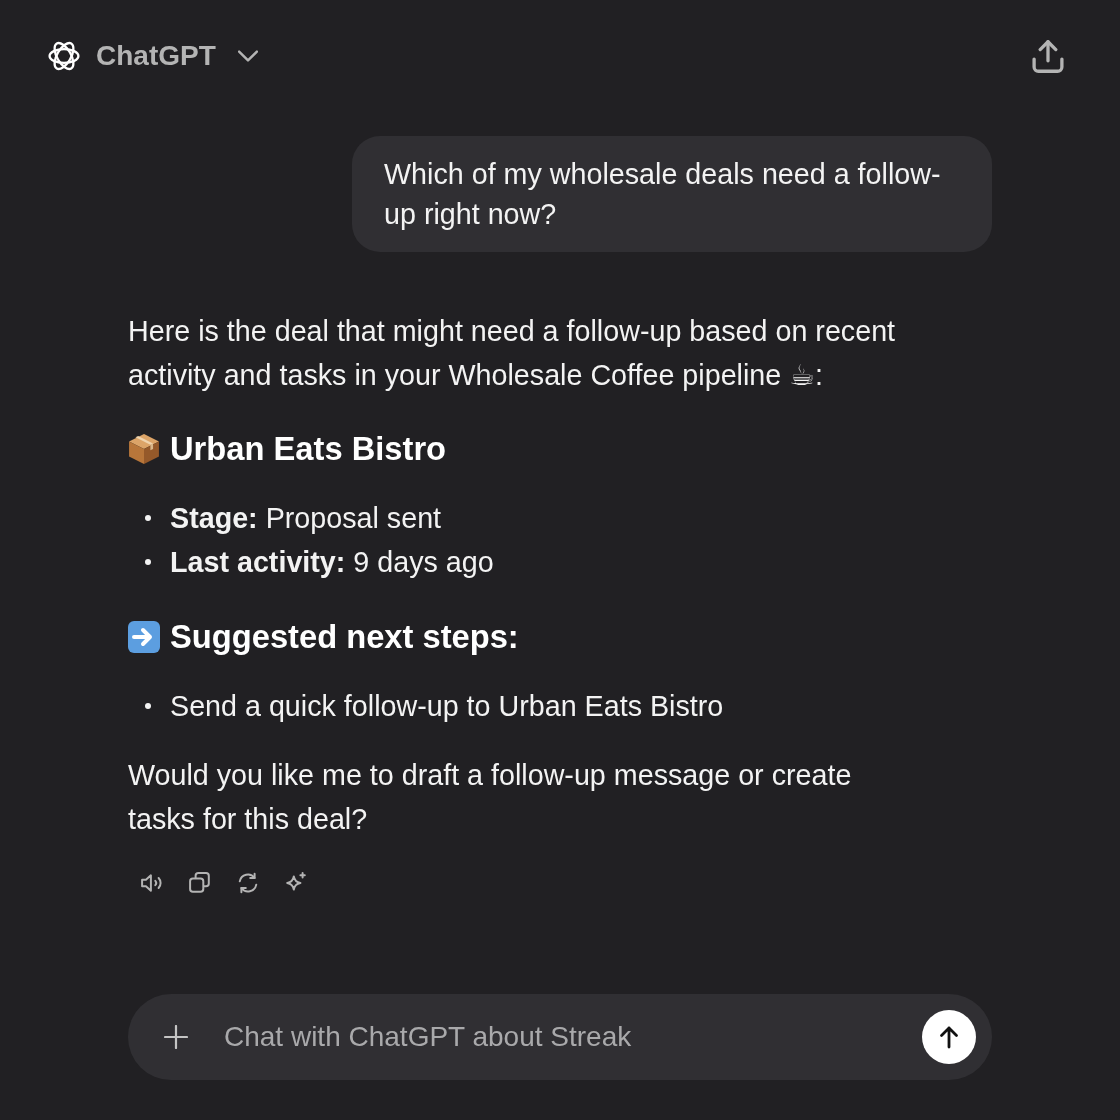 Image resolution: width=1120 pixels, height=1120 pixels. What do you see at coordinates (308, 449) in the screenshot?
I see `section-heading: Urban Eats Bistro` at bounding box center [308, 449].